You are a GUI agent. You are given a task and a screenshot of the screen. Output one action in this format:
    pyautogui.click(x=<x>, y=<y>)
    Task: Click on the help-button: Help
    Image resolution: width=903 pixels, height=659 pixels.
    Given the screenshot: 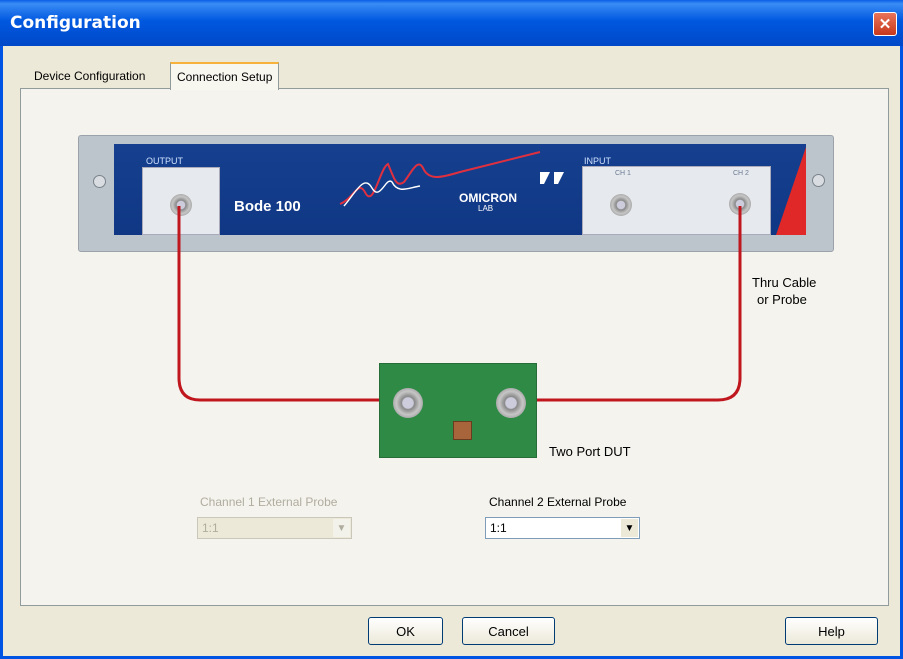 What is the action you would take?
    pyautogui.click(x=831, y=631)
    